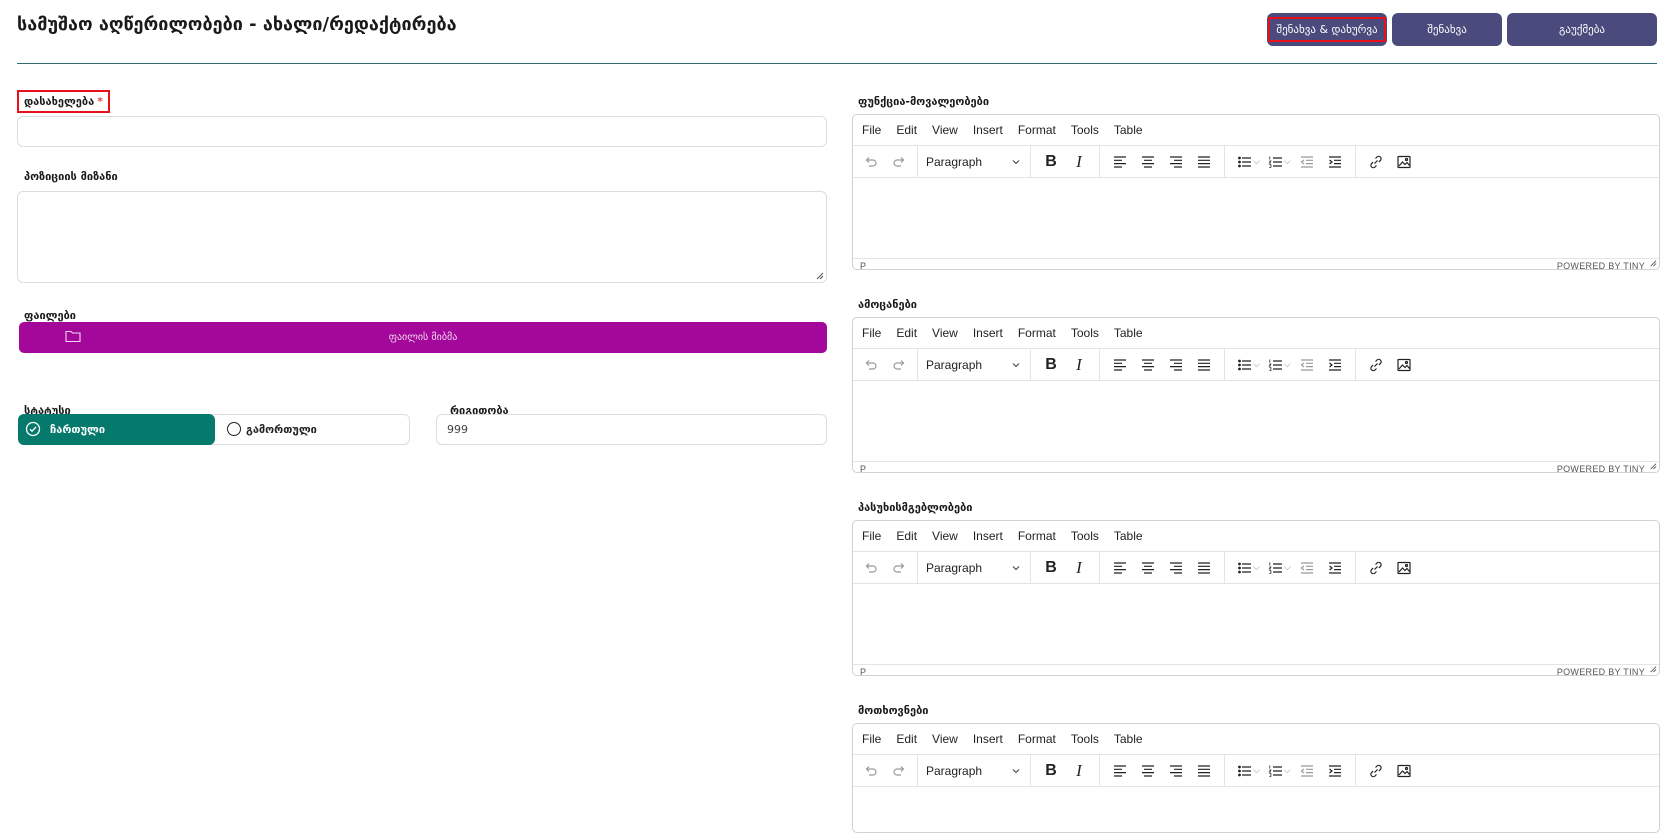 This screenshot has width=1672, height=833. What do you see at coordinates (422, 237) in the screenshot?
I see `goal-textarea` at bounding box center [422, 237].